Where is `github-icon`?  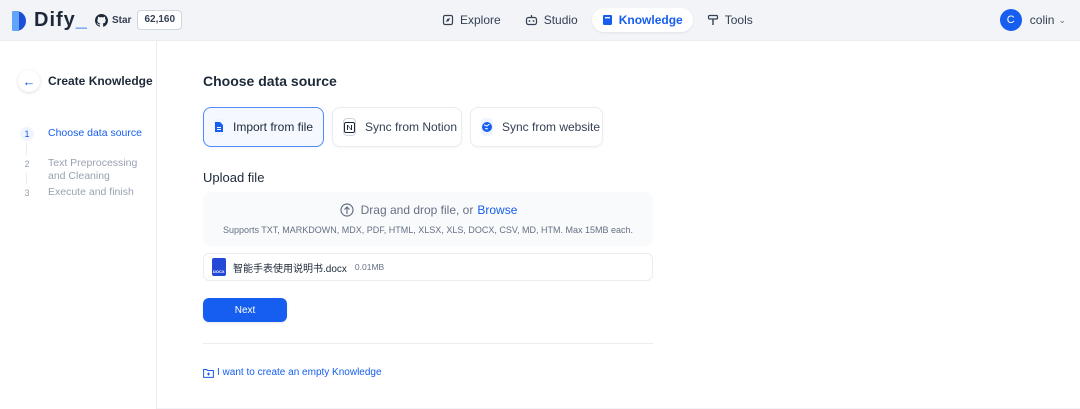
github-icon is located at coordinates (101, 20).